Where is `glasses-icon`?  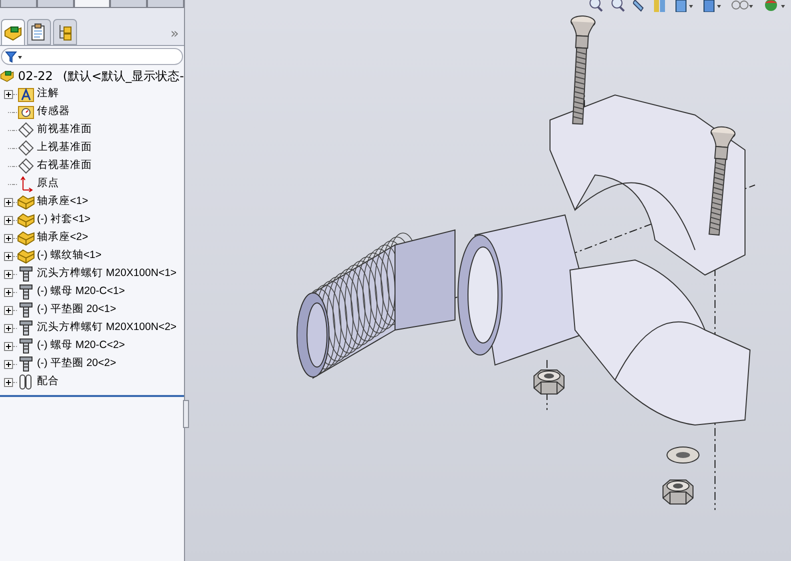
glasses-icon is located at coordinates (743, 6).